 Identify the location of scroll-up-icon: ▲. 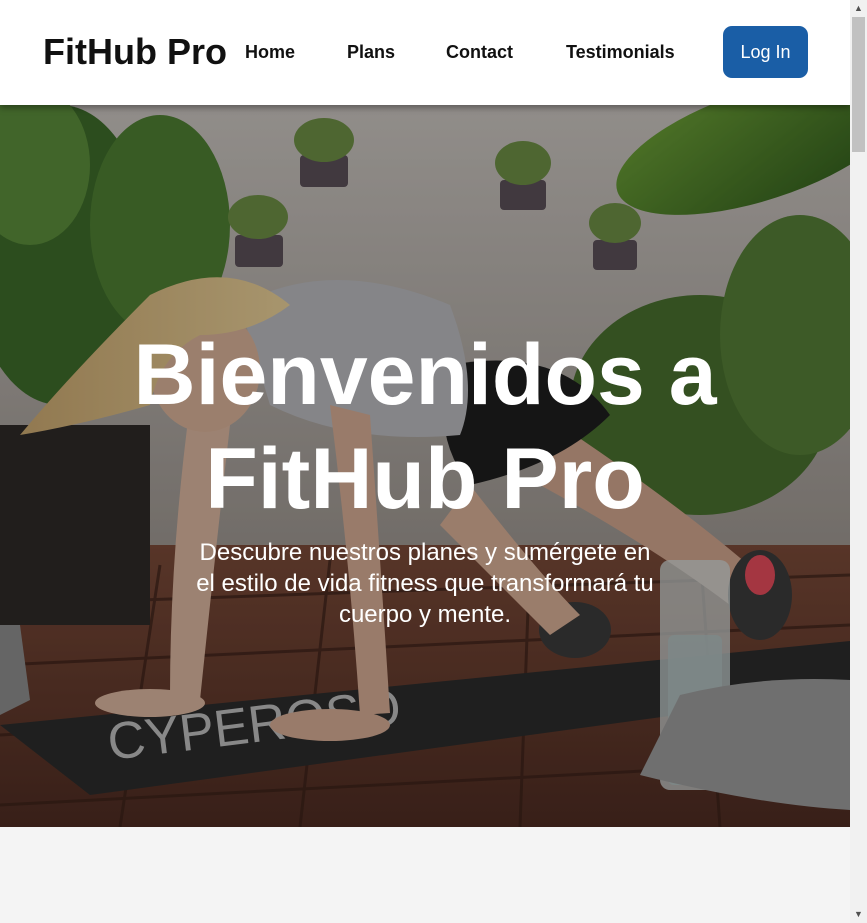
(858, 8).